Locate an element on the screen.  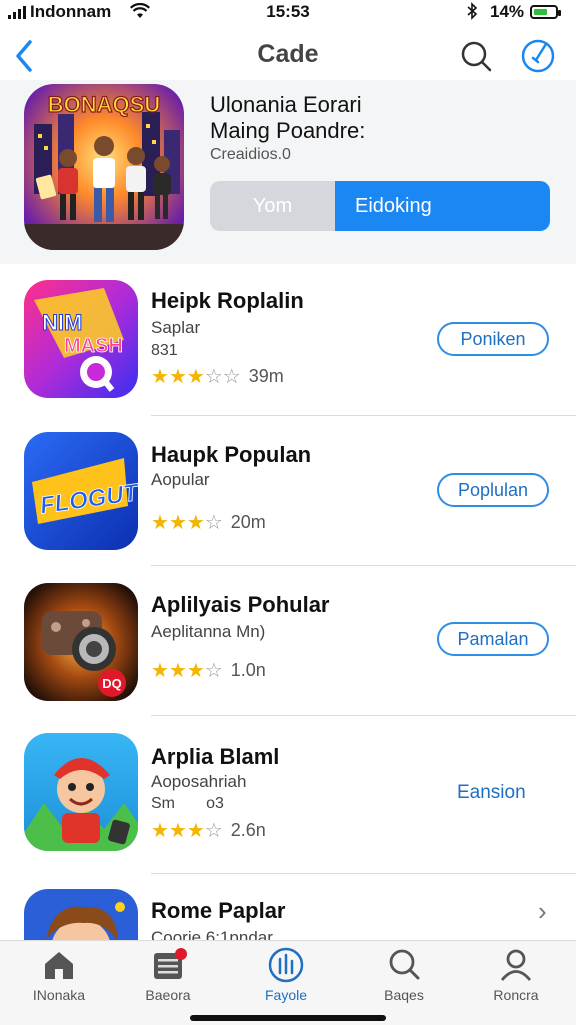
get-button: Poplulan is located at coordinates (493, 490).